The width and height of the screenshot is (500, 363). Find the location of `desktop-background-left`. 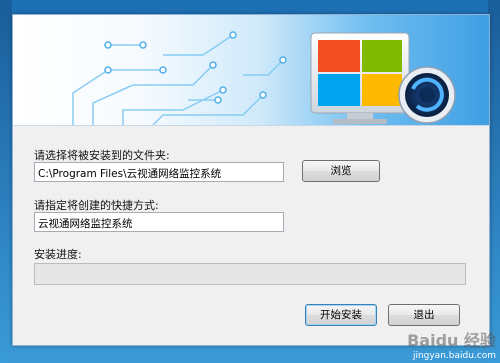

desktop-background-left is located at coordinates (6, 181).